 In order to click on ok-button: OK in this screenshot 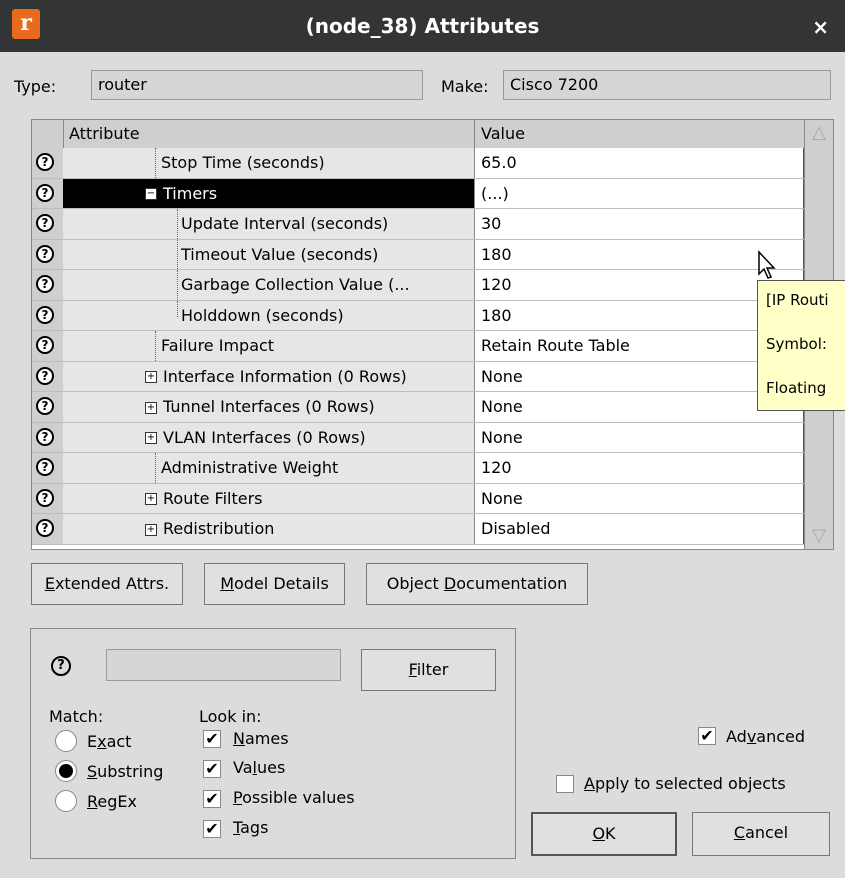, I will do `click(604, 834)`.